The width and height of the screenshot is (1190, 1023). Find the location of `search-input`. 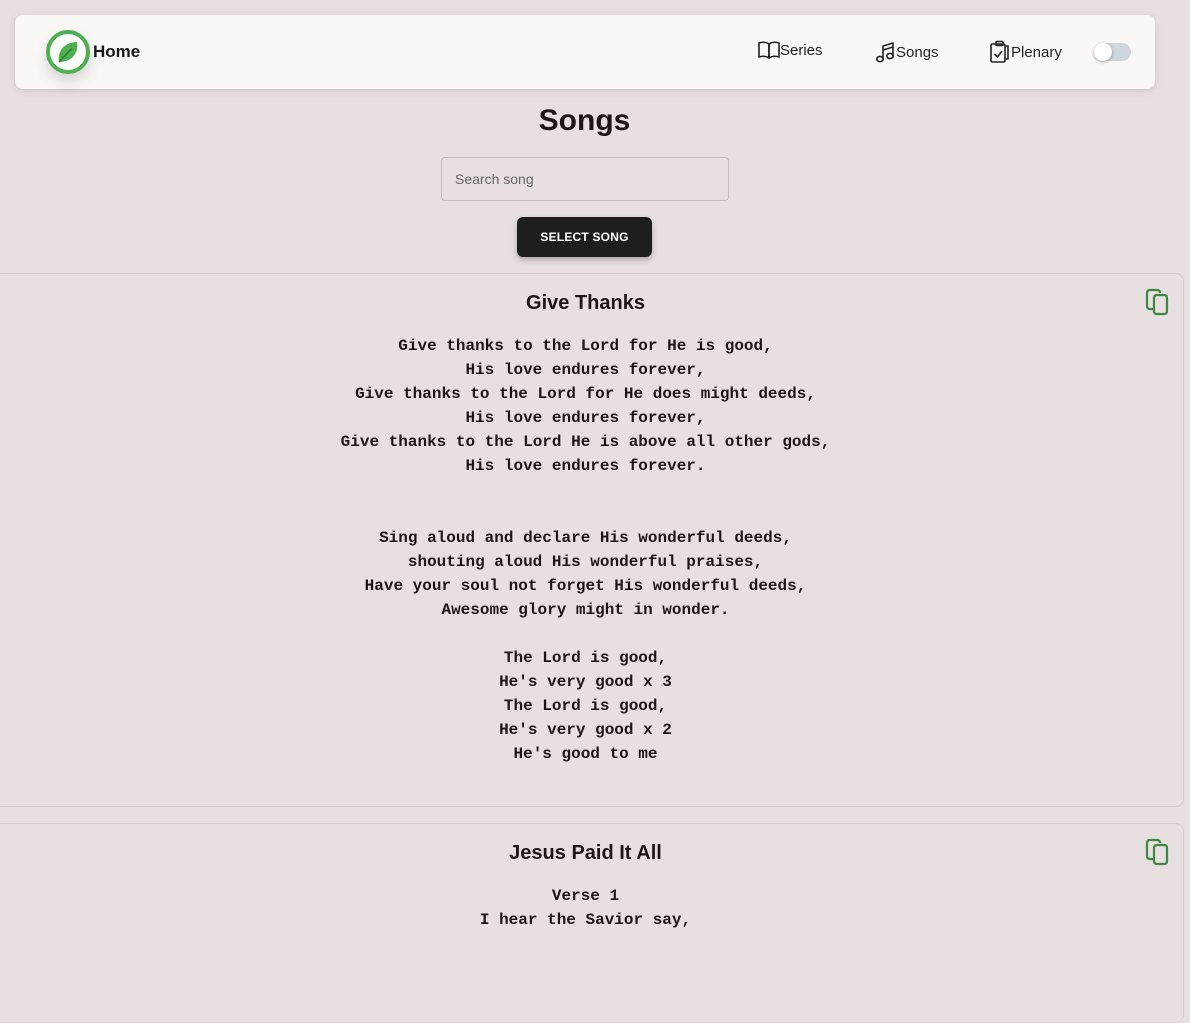

search-input is located at coordinates (585, 179).